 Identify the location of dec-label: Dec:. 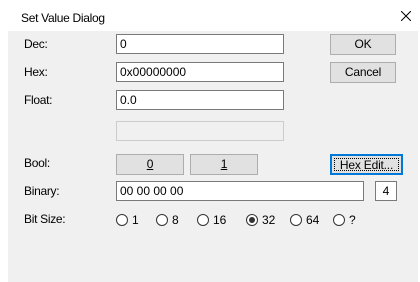
(36, 44).